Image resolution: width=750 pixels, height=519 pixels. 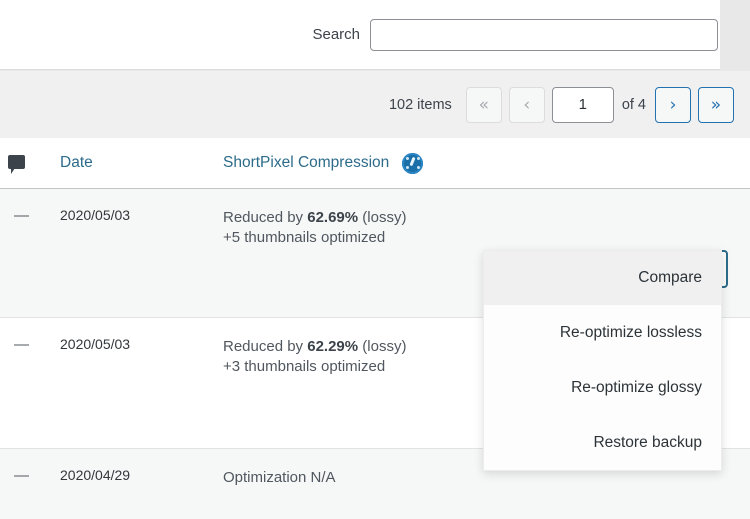 What do you see at coordinates (716, 104) in the screenshot?
I see `last-page-button: »` at bounding box center [716, 104].